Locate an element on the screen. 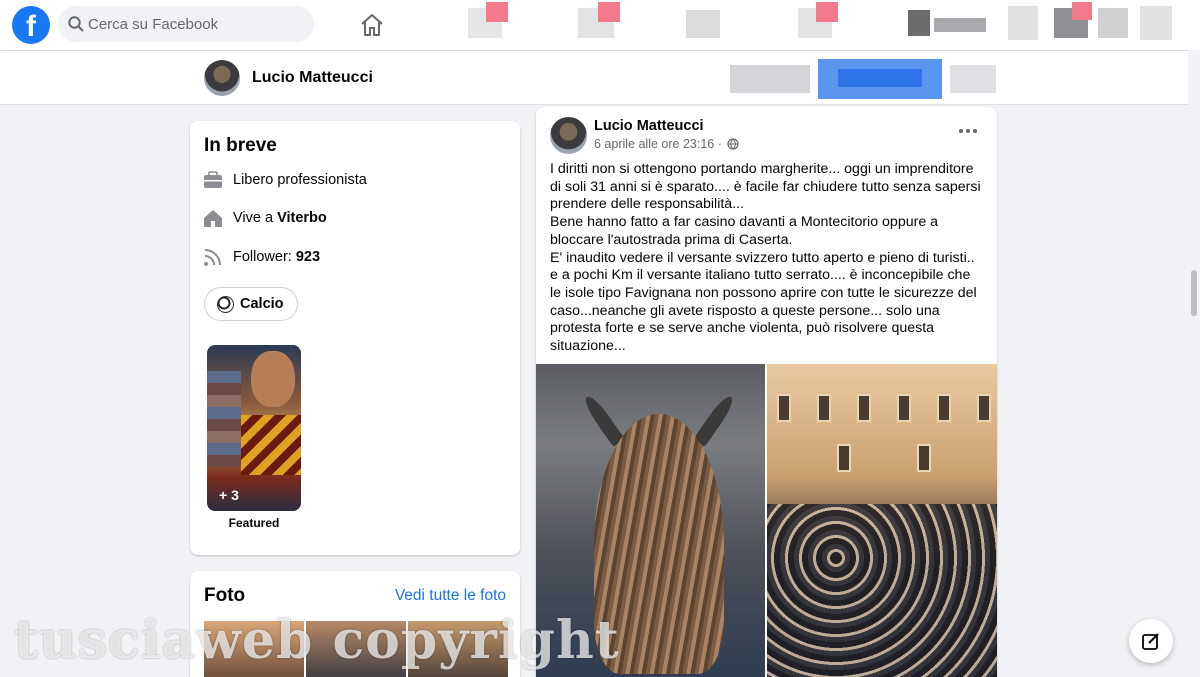 Image resolution: width=1200 pixels, height=677 pixels. featured-collection: + 3 is located at coordinates (254, 428).